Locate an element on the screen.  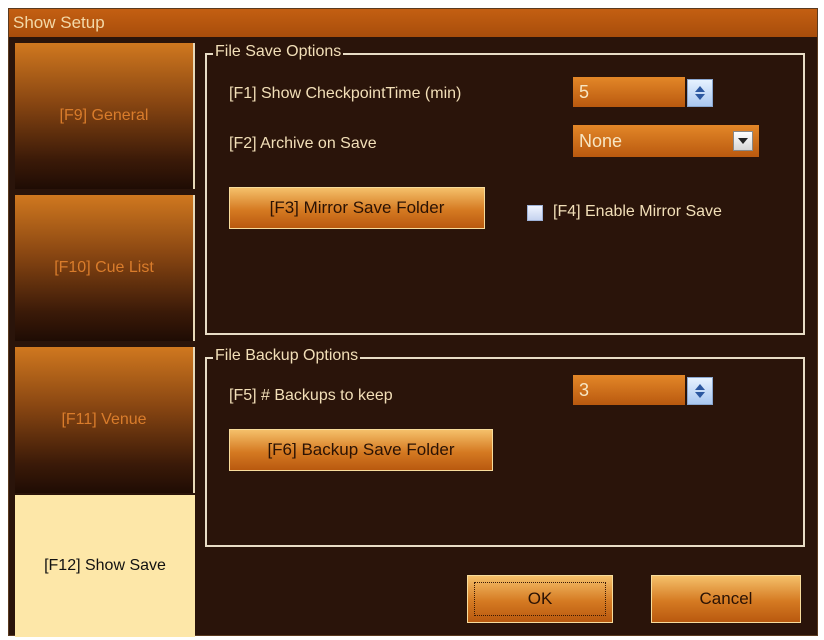
ok-button-label: OK is located at coordinates (540, 598).